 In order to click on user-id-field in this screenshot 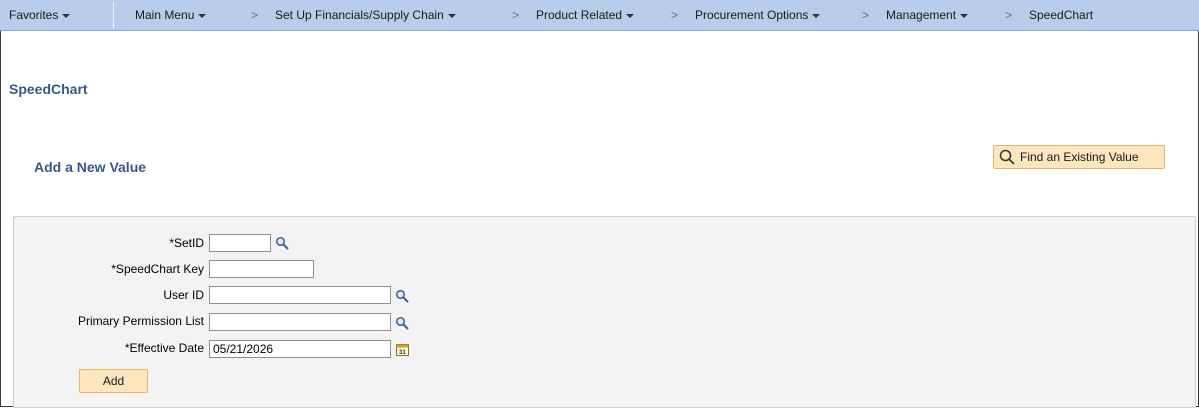, I will do `click(300, 295)`.